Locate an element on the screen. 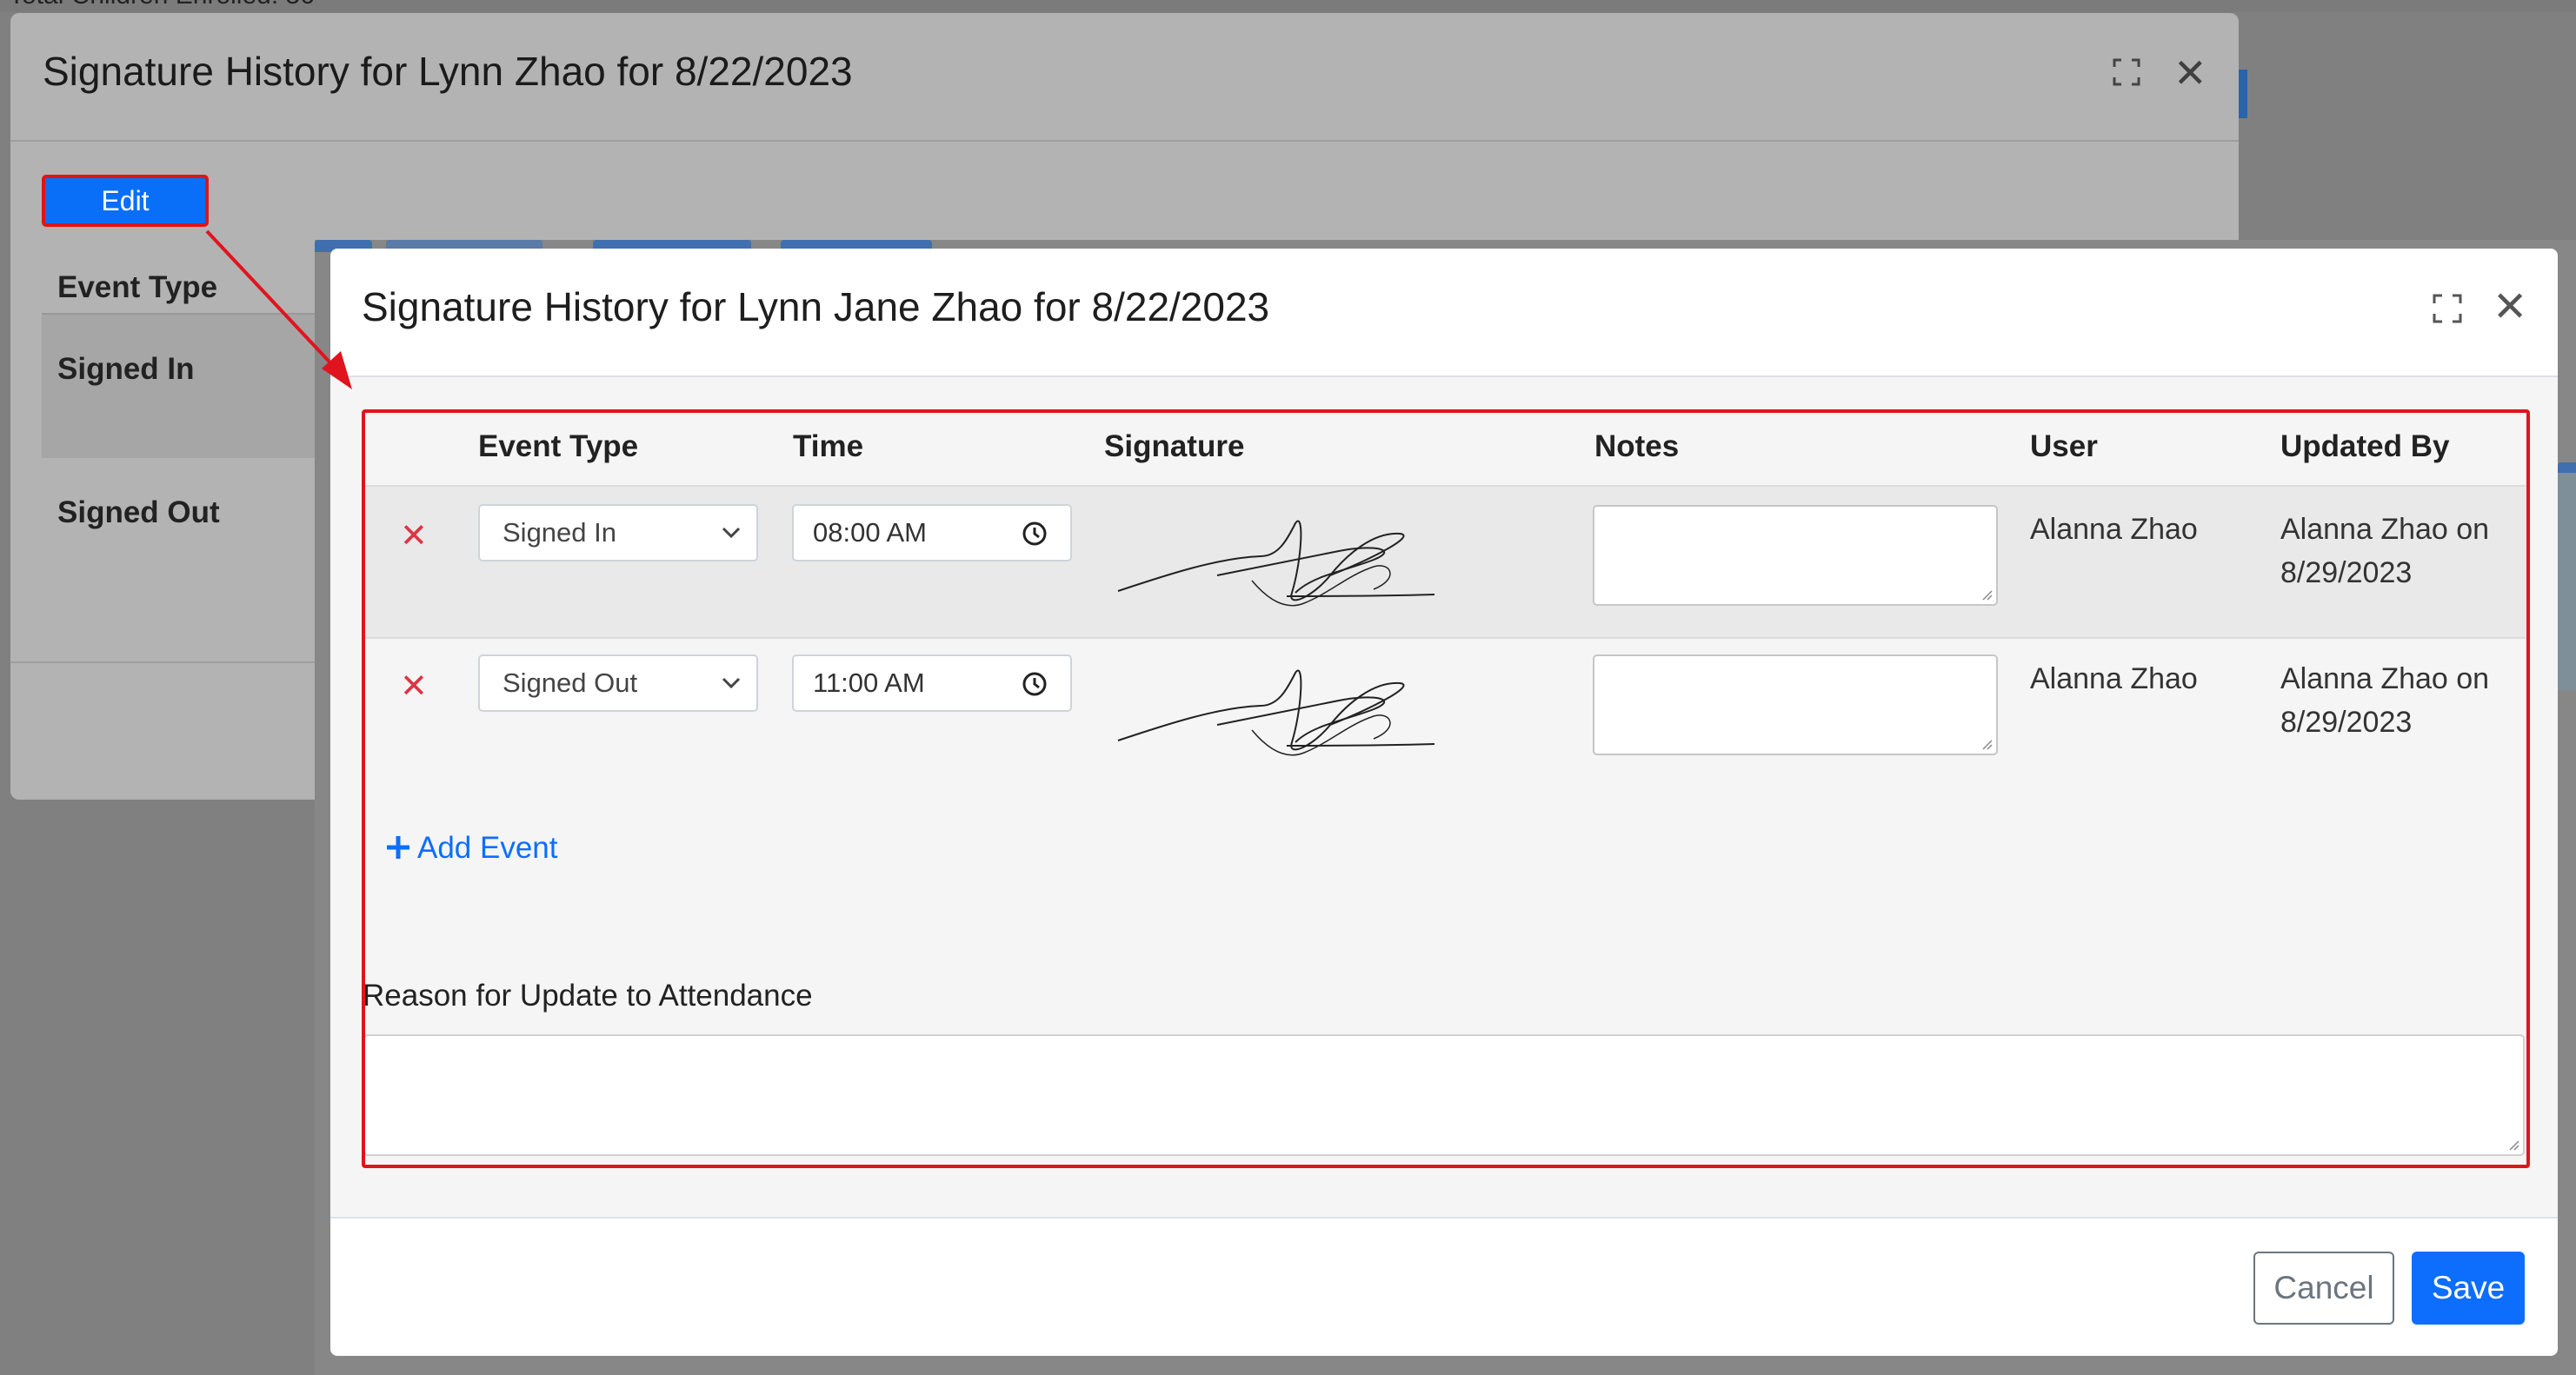  edit-button: Edit is located at coordinates (125, 201).